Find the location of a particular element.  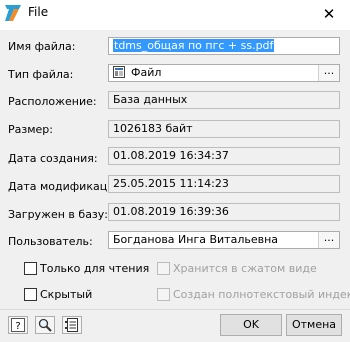

file-name-label: Имя файла: is located at coordinates (42, 46).